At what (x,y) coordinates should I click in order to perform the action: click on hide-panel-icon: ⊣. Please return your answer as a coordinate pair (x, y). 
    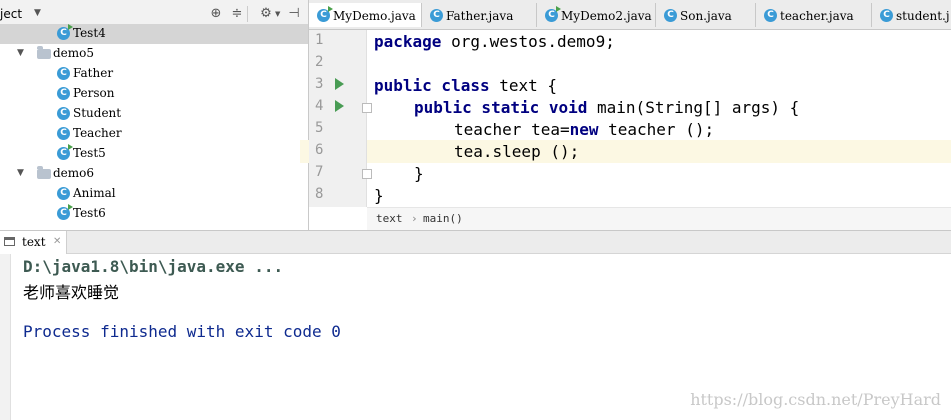
    Looking at the image, I should click on (294, 14).